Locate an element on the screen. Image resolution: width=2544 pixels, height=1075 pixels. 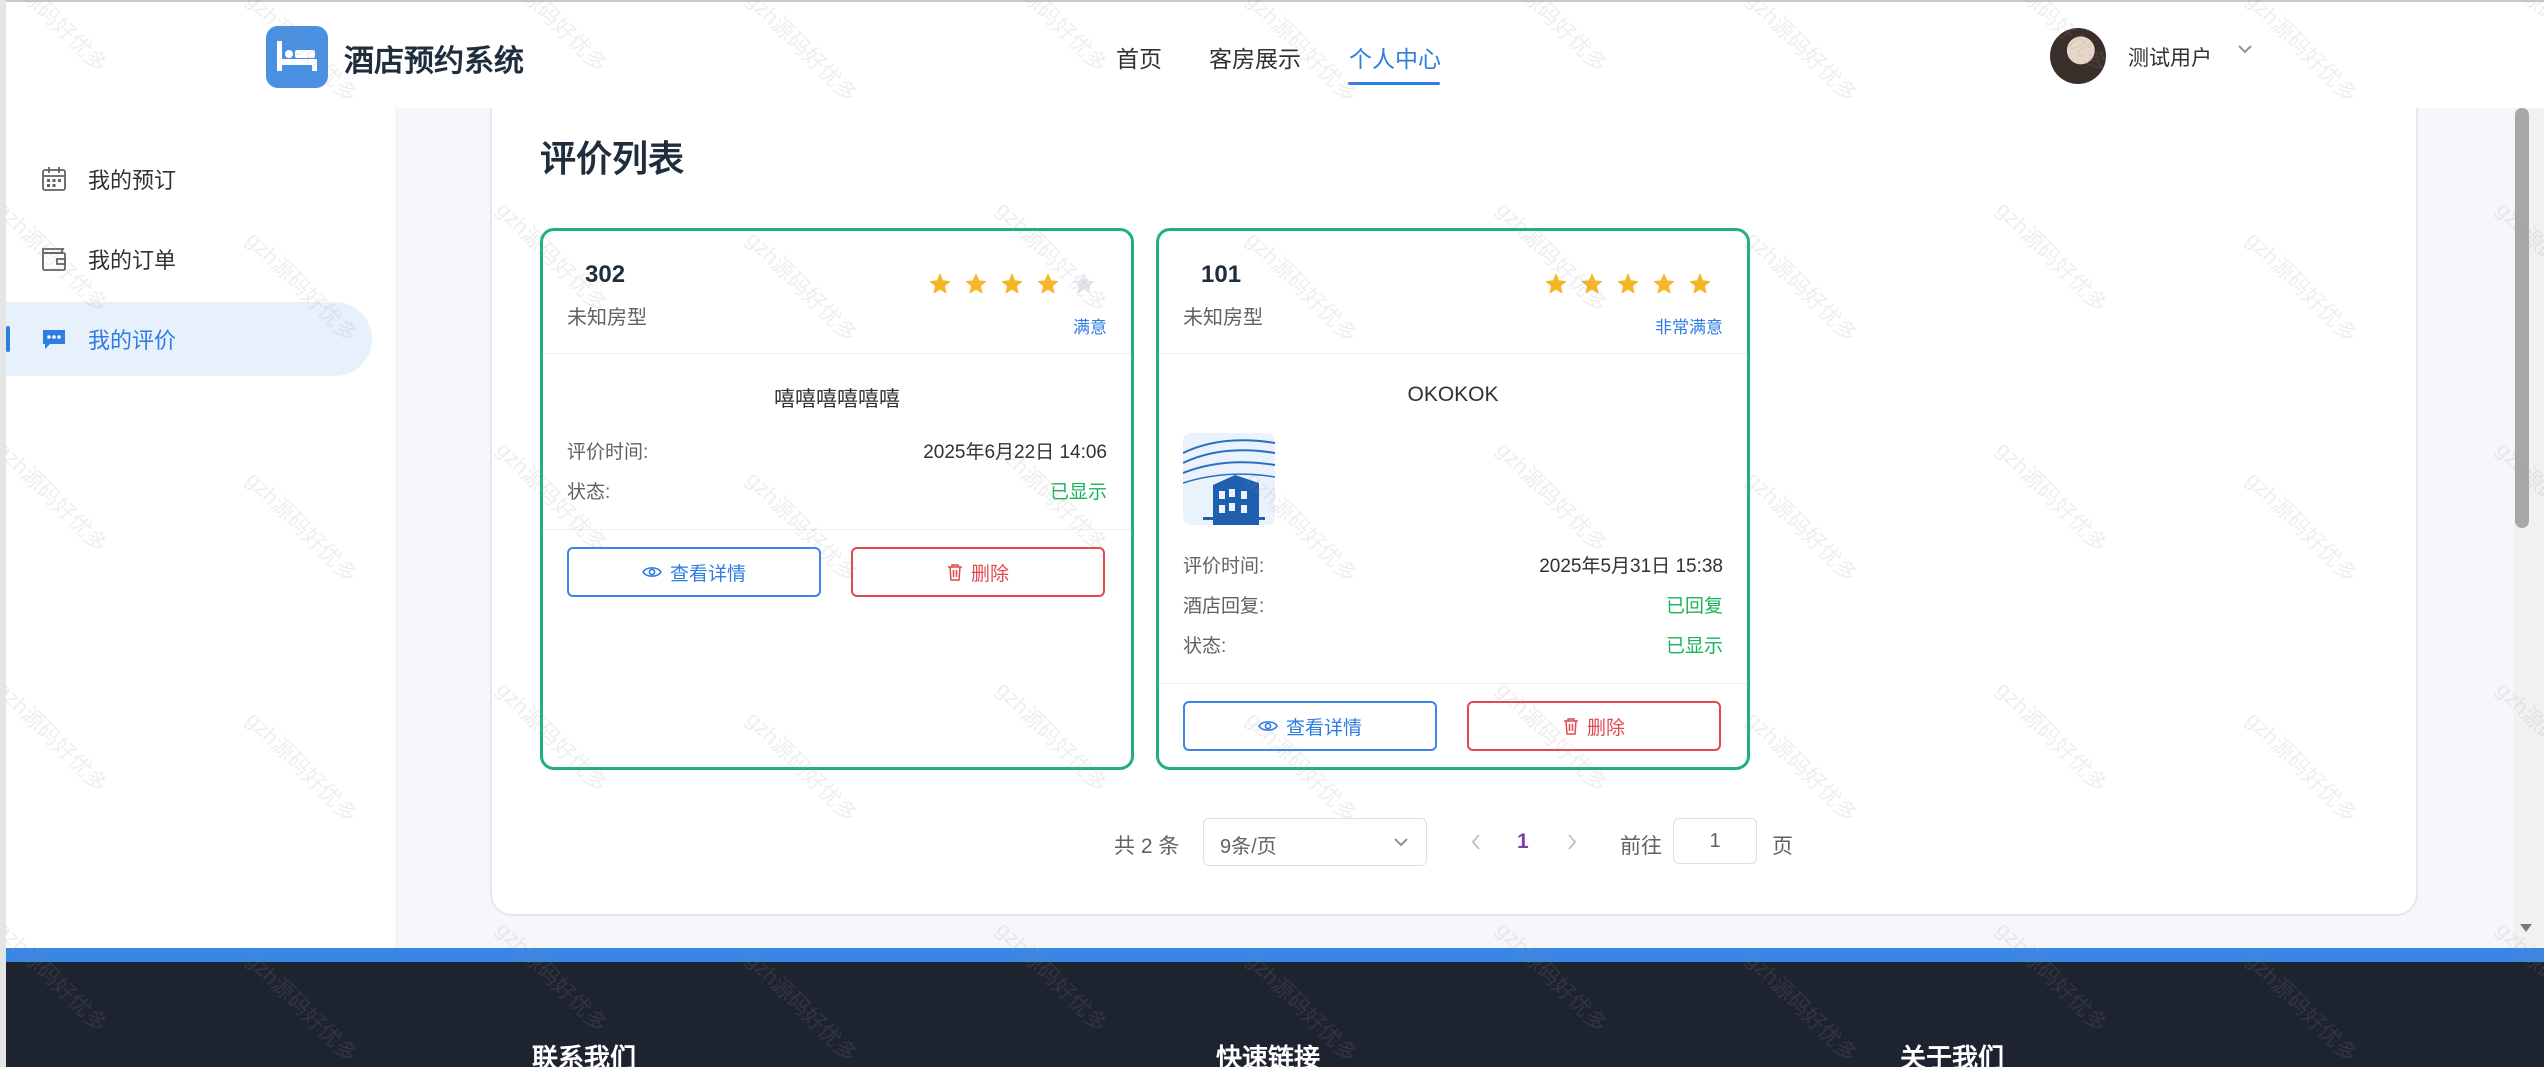
sidebar-item-my-reviews: 我的评价 is located at coordinates (189, 339).